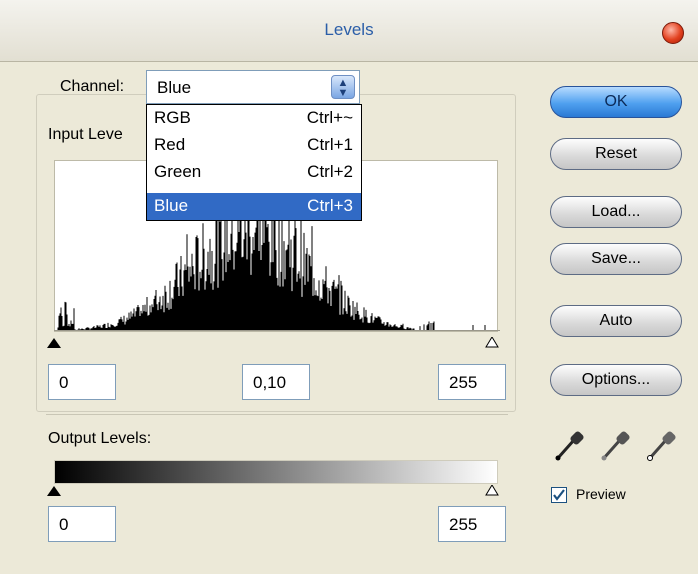 The width and height of the screenshot is (698, 574). I want to click on ok-button-label: OK, so click(616, 101).